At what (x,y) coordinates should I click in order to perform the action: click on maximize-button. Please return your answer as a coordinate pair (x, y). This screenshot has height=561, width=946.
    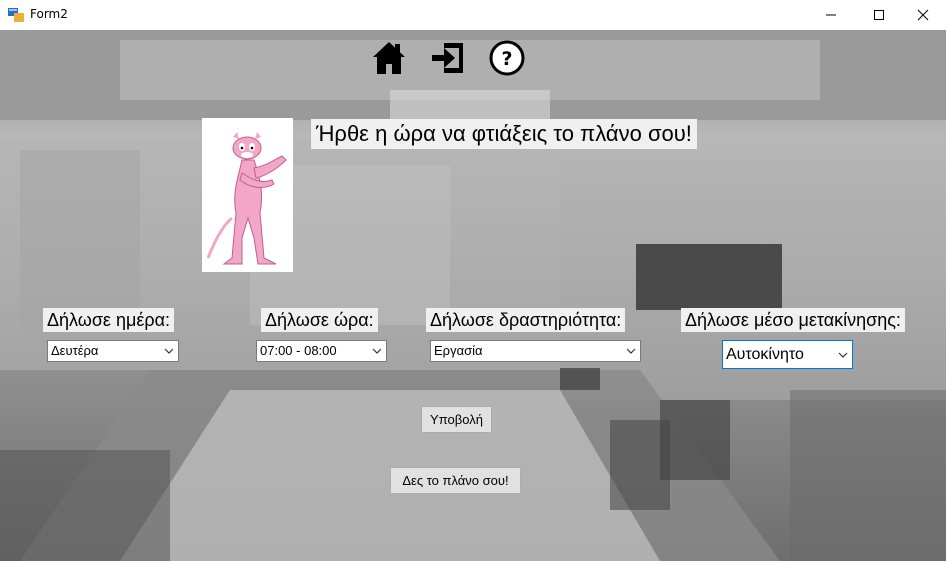
    Looking at the image, I should click on (879, 15).